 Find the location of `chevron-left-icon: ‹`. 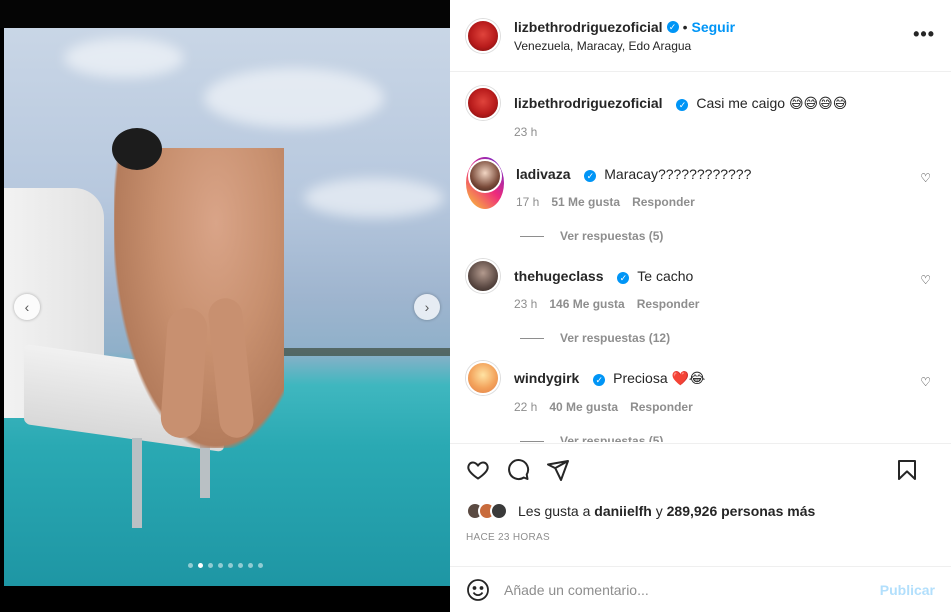

chevron-left-icon: ‹ is located at coordinates (27, 307).